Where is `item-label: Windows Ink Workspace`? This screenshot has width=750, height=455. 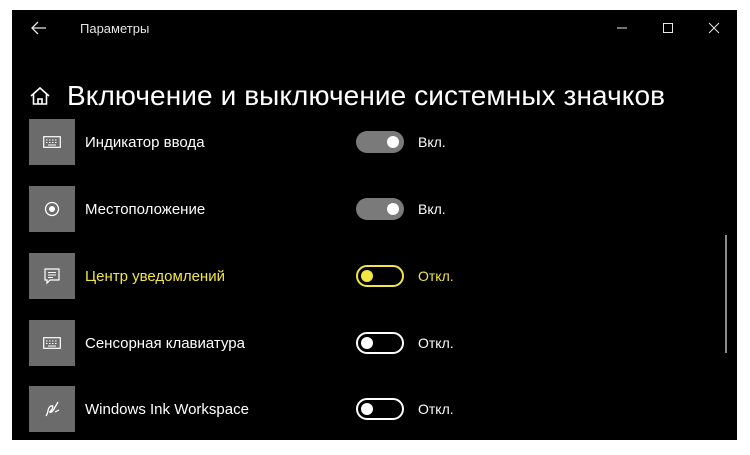 item-label: Windows Ink Workspace is located at coordinates (167, 409).